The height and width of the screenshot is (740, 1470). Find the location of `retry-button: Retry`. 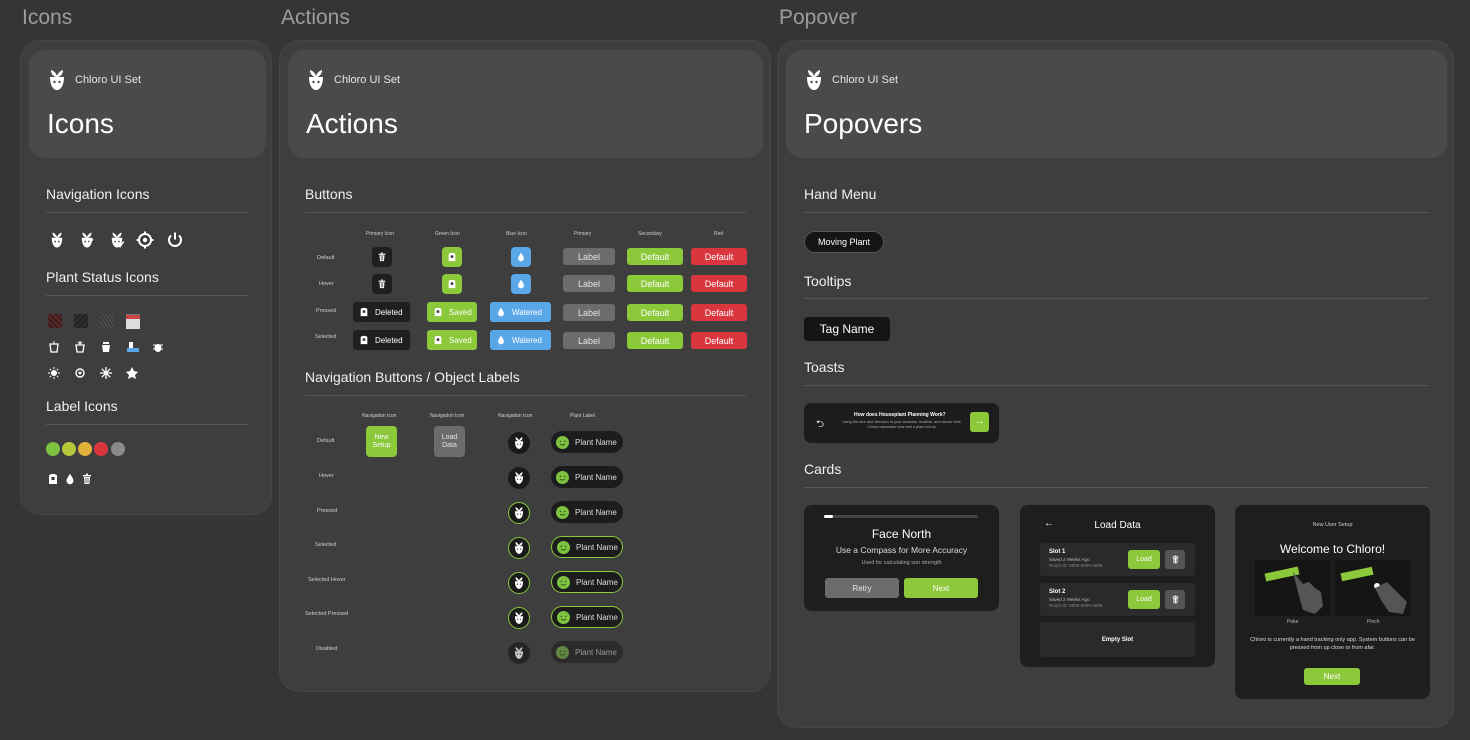

retry-button: Retry is located at coordinates (862, 588).